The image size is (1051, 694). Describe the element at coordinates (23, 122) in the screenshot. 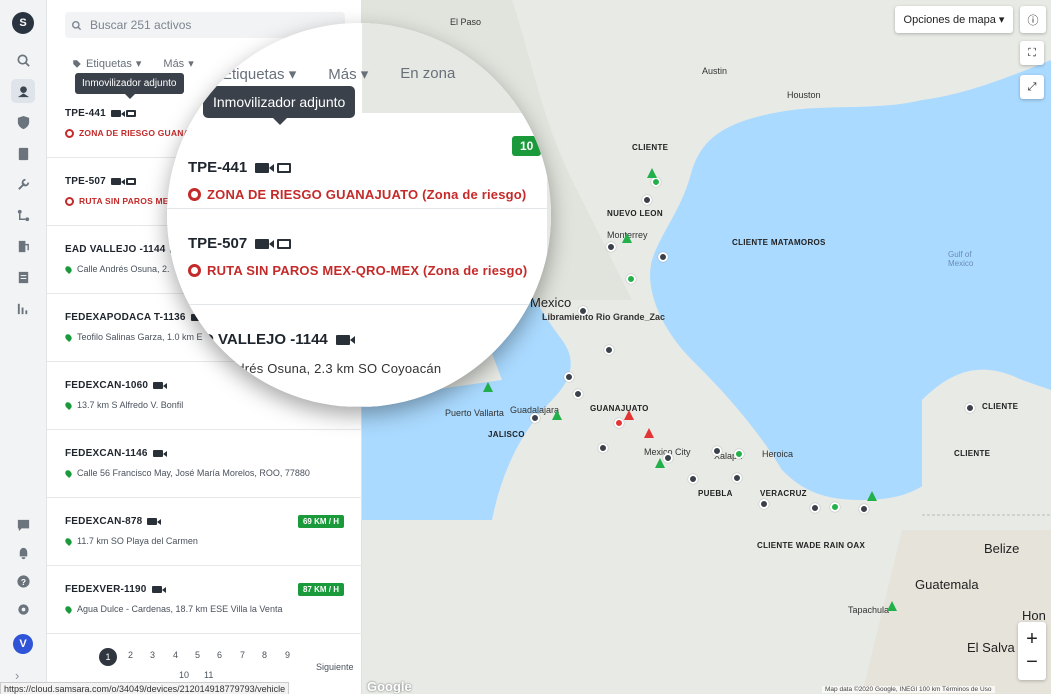

I see `shield-icon` at that location.